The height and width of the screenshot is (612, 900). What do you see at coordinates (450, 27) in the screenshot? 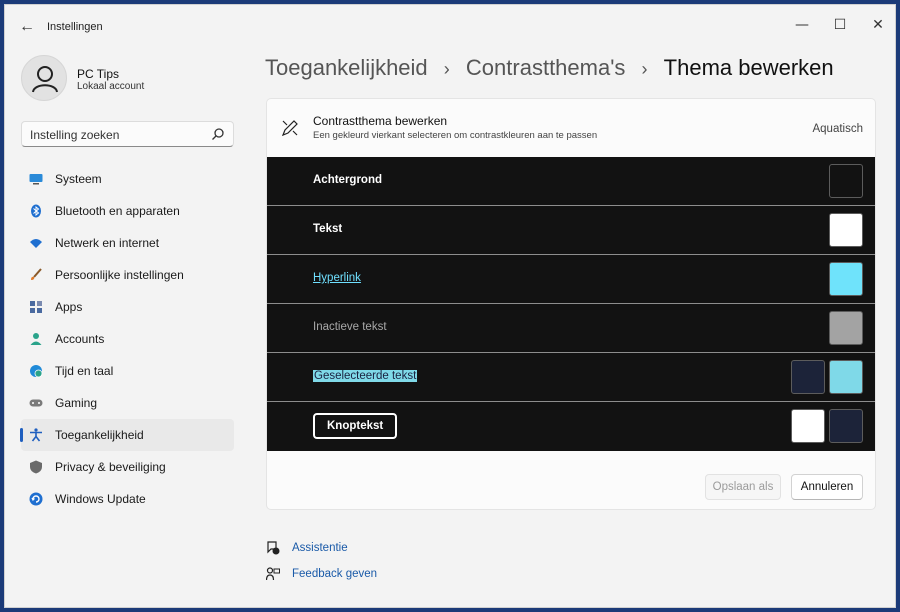
I see `title-bar: ← Instellingen — ☐ ✕` at bounding box center [450, 27].